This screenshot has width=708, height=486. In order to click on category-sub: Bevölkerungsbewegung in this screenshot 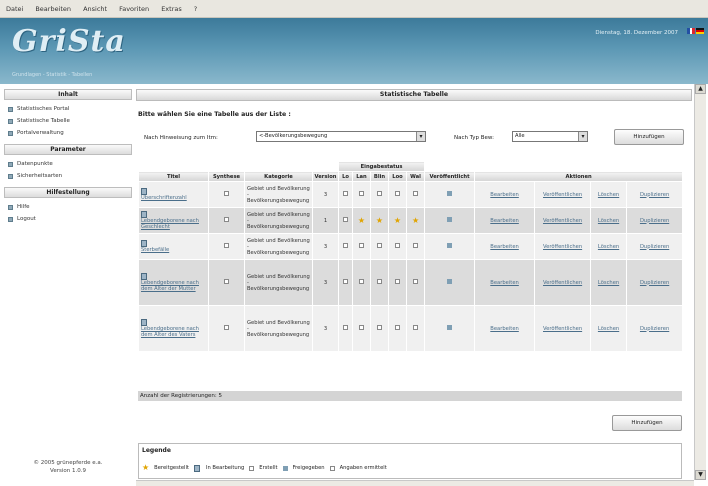, I will do `click(278, 252)`.